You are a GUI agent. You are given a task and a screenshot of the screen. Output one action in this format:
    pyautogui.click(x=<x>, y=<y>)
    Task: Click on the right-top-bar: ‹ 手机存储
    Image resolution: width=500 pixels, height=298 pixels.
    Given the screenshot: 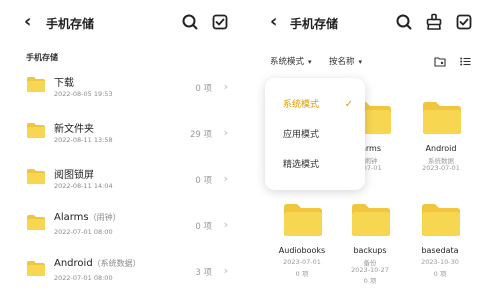 What is the action you would take?
    pyautogui.click(x=375, y=22)
    